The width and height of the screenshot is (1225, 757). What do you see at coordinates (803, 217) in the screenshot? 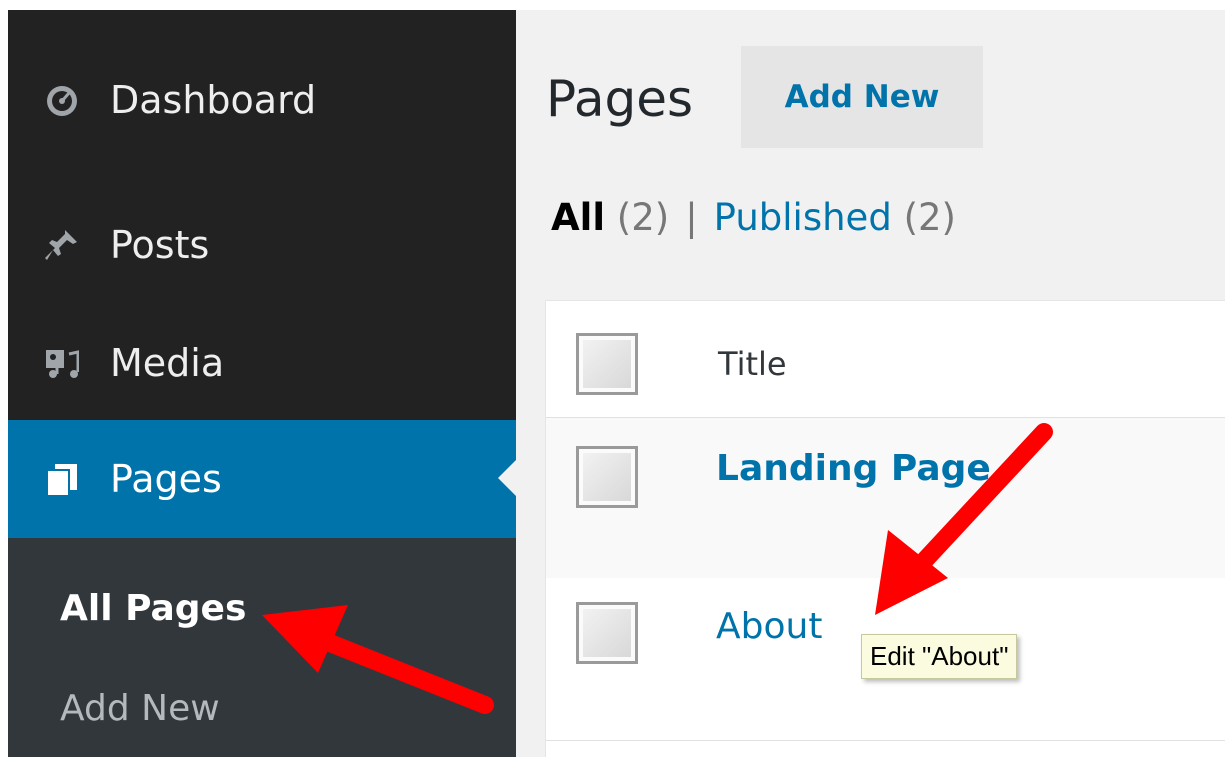
I see `filter-published: Published` at bounding box center [803, 217].